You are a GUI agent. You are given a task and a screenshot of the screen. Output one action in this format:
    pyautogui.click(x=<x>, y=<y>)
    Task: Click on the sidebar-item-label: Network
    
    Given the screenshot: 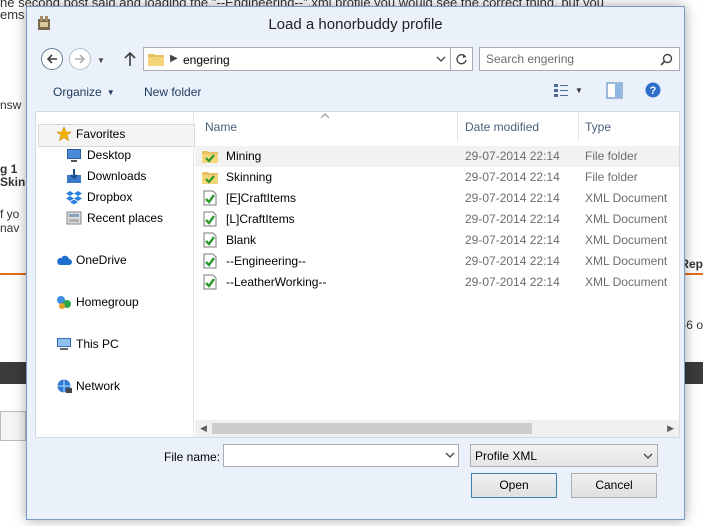 What is the action you would take?
    pyautogui.click(x=98, y=386)
    